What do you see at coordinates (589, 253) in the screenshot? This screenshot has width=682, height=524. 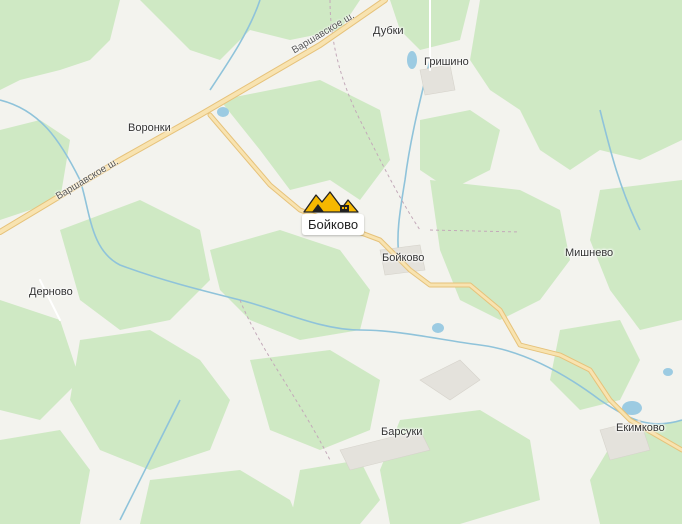 I see `place-label-mishnevo: Мишнево` at bounding box center [589, 253].